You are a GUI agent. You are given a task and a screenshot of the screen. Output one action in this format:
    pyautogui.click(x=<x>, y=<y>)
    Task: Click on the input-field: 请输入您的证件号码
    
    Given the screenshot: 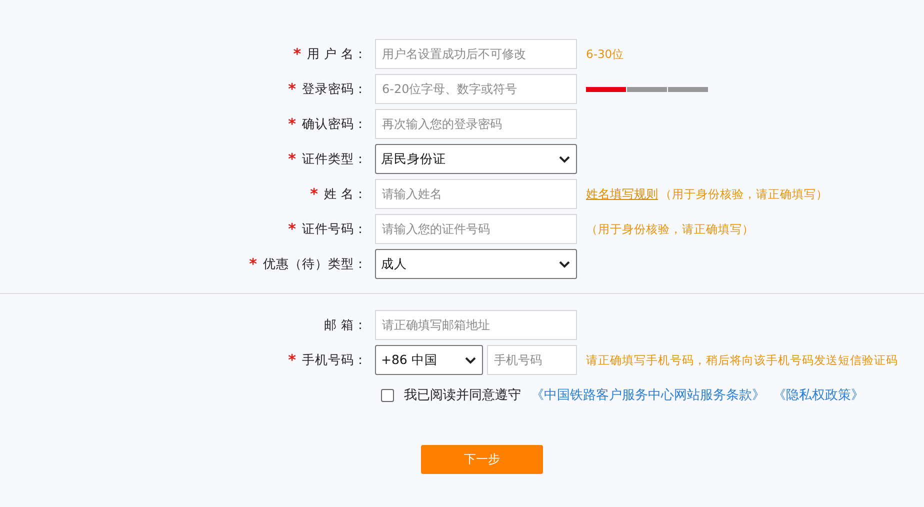 What is the action you would take?
    pyautogui.click(x=476, y=229)
    